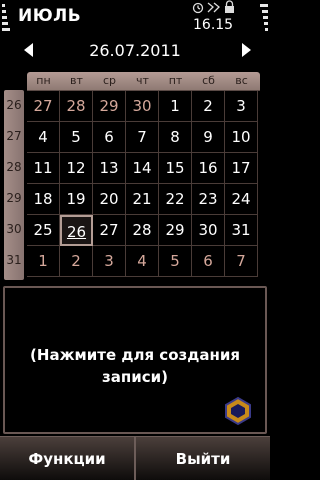  What do you see at coordinates (14, 198) in the screenshot?
I see `week-number: 29` at bounding box center [14, 198].